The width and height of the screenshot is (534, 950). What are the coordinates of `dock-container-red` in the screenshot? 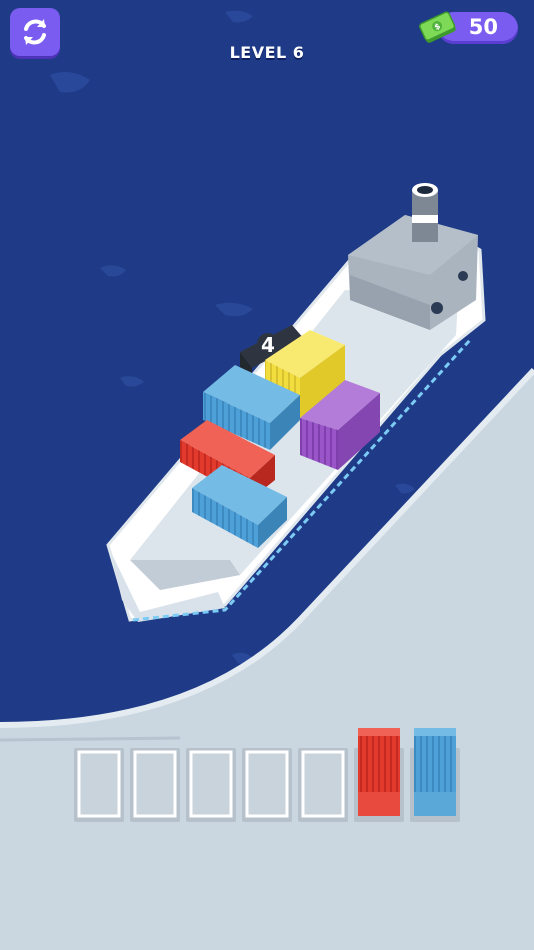 It's located at (379, 772).